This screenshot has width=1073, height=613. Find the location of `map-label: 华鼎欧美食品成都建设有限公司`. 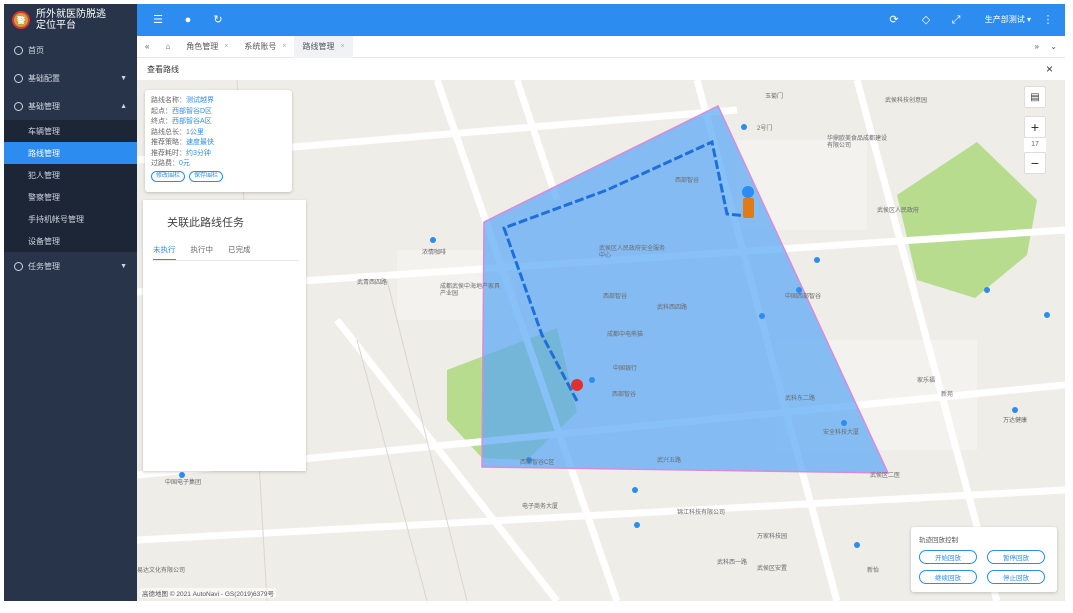

map-label: 华鼎欧美食品成都建设有限公司 is located at coordinates (857, 142).